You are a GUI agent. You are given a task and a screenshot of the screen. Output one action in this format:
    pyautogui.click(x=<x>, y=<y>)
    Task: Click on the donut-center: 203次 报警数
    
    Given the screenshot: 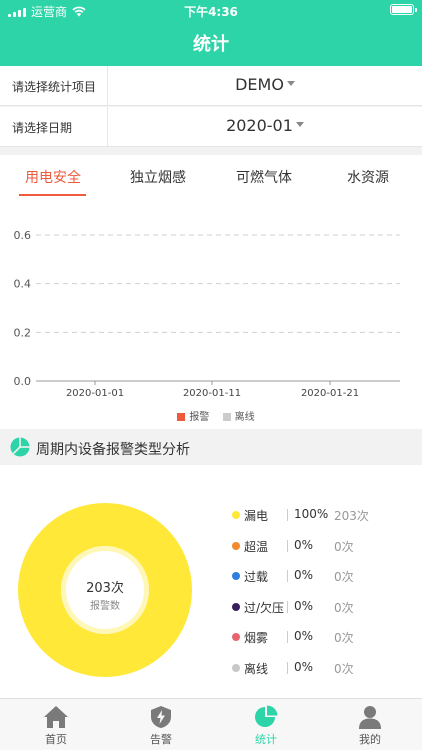 What is the action you would take?
    pyautogui.click(x=105, y=594)
    